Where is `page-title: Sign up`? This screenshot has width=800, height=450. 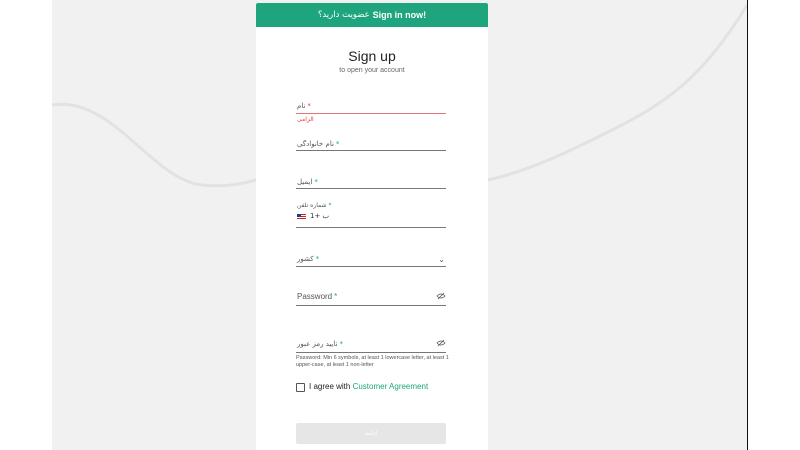
page-title: Sign up is located at coordinates (372, 56).